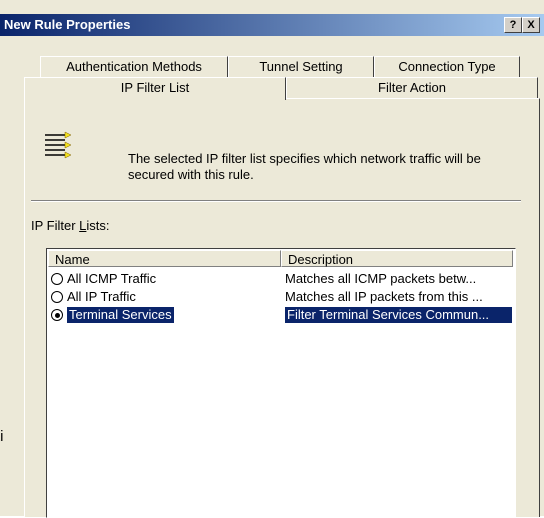 Image resolution: width=544 pixels, height=518 pixels. I want to click on filter-list-icon, so click(63, 145).